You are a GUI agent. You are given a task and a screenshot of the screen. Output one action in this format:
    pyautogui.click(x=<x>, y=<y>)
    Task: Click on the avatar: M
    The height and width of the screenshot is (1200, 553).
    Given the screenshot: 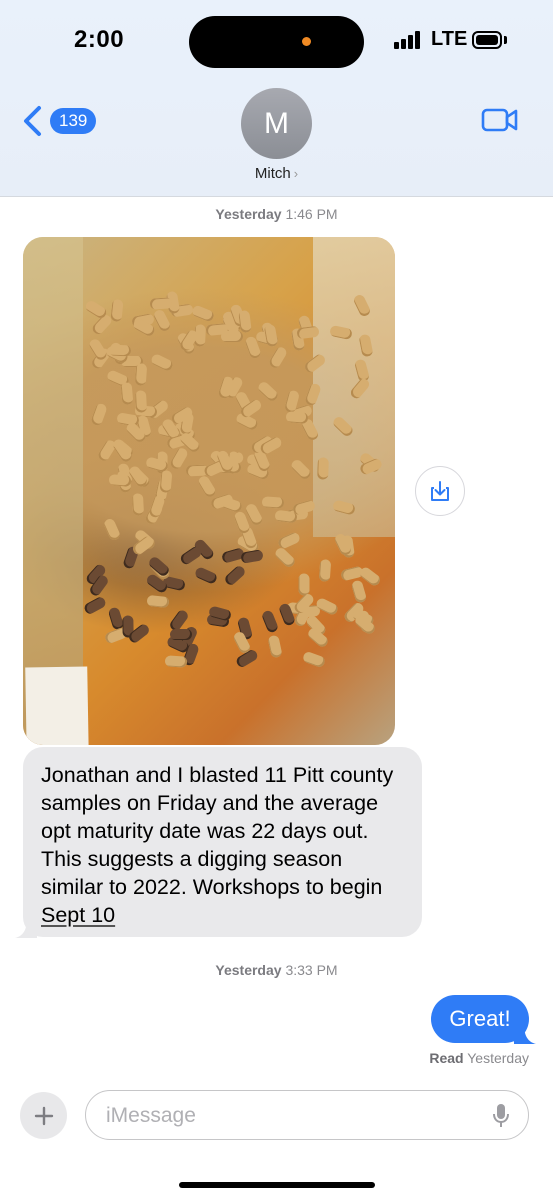 What is the action you would take?
    pyautogui.click(x=276, y=123)
    